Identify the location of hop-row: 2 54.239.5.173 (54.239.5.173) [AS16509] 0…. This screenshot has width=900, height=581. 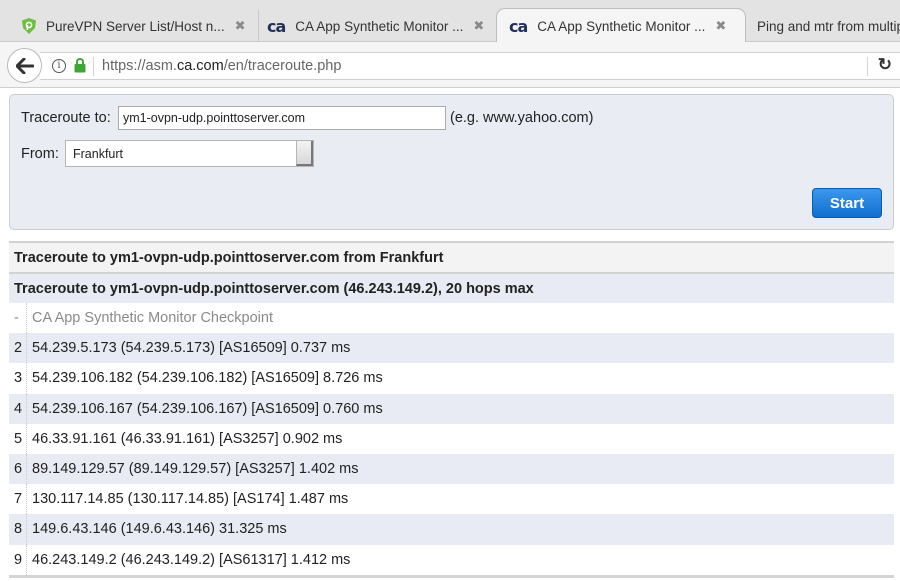
(451, 348).